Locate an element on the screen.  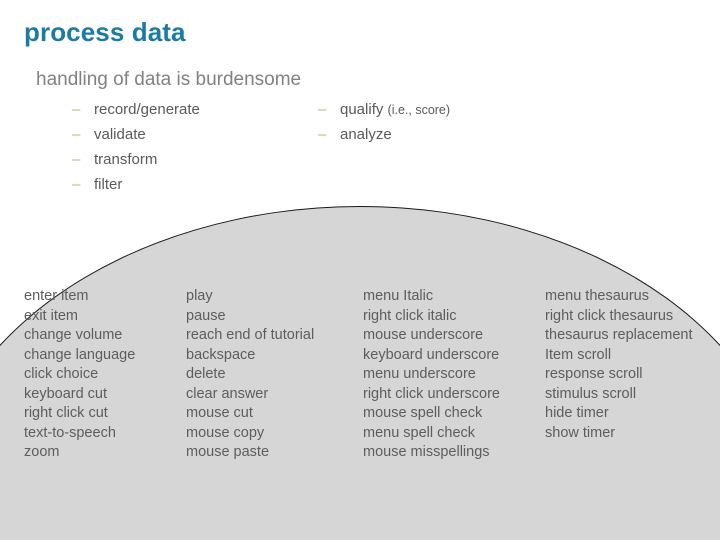
bullet-item-note: (i.e., score) is located at coordinates (419, 110).